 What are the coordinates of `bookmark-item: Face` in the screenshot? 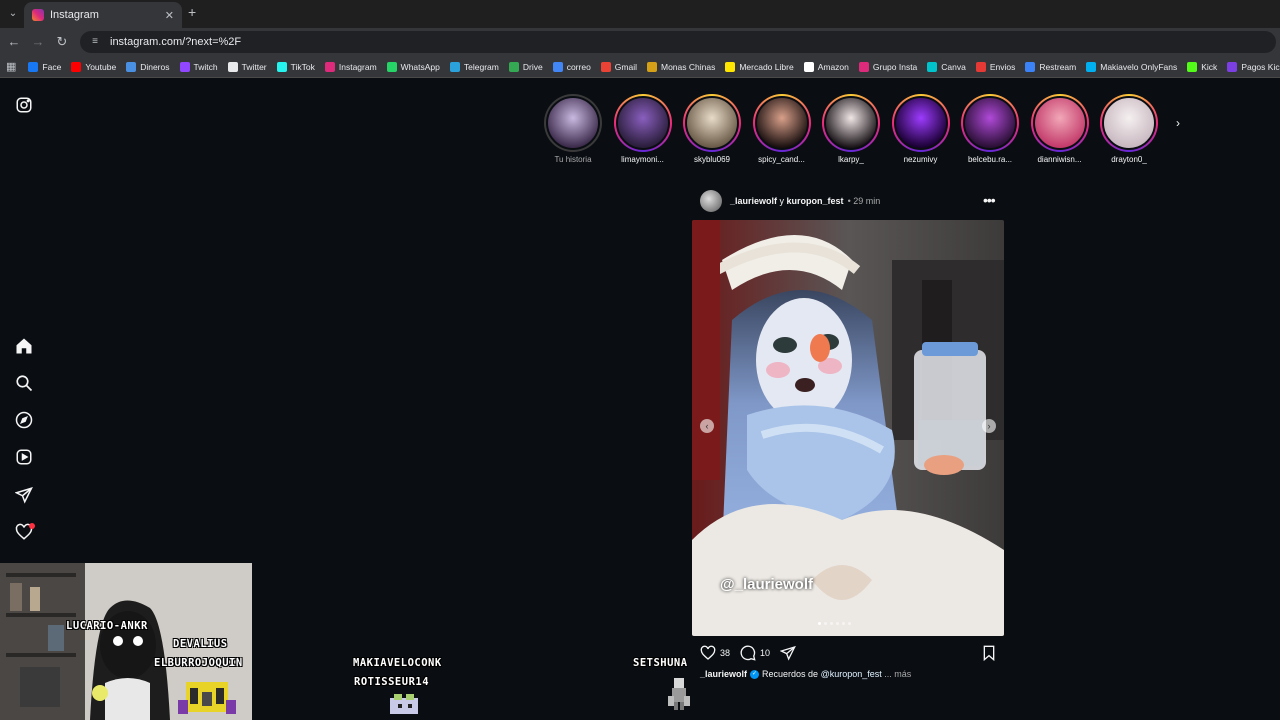 It's located at (45, 66).